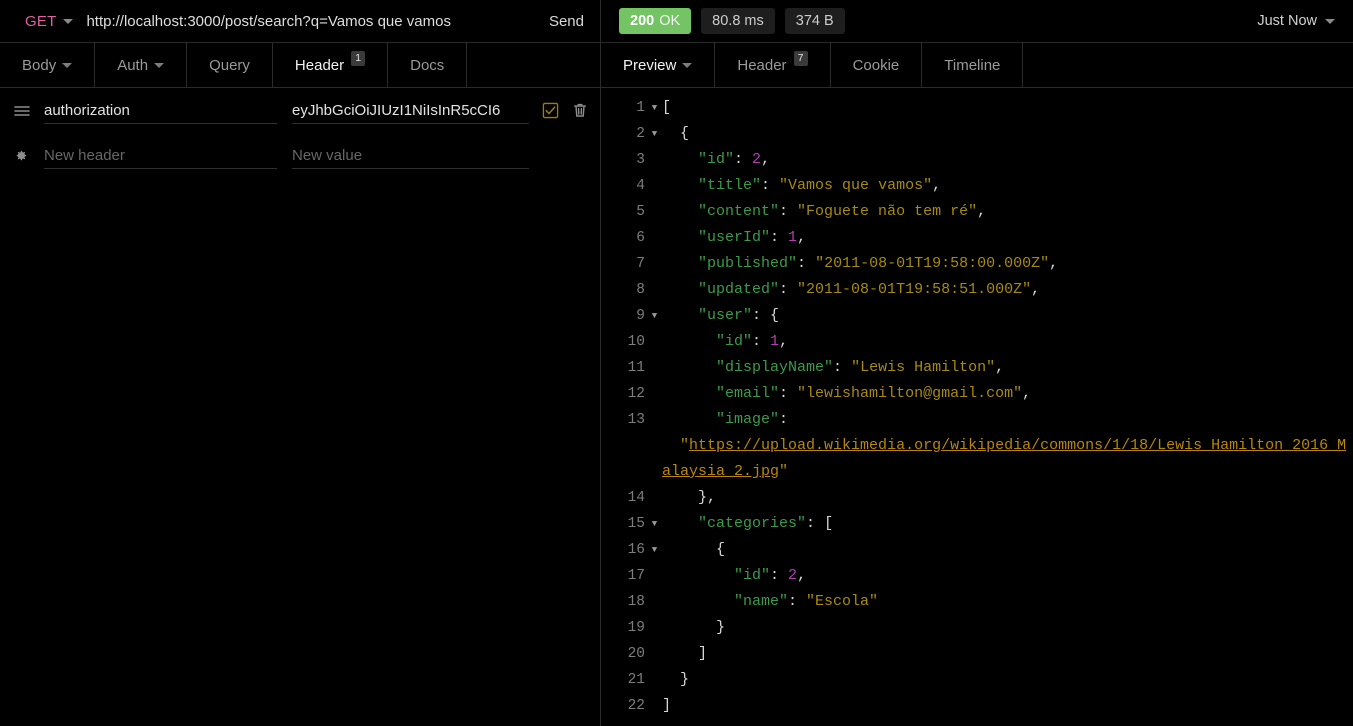 This screenshot has height=726, width=1353. Describe the element at coordinates (1007, 264) in the screenshot. I see `code-text: "published": "2011-08-01T19:58:00.000Z",` at that location.